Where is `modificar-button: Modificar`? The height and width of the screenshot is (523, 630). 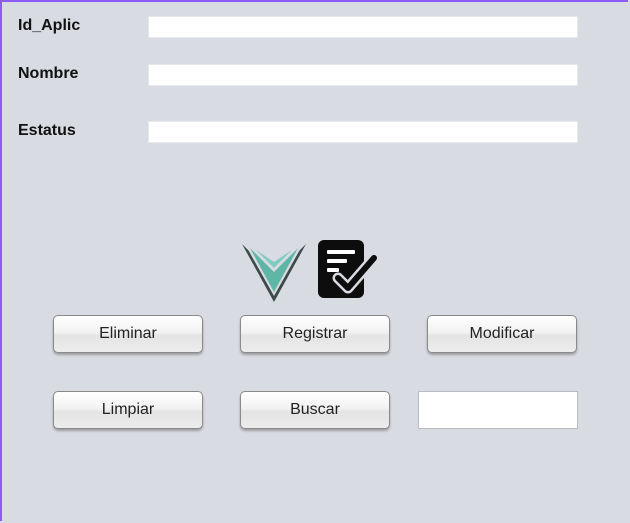
modificar-button: Modificar is located at coordinates (502, 334).